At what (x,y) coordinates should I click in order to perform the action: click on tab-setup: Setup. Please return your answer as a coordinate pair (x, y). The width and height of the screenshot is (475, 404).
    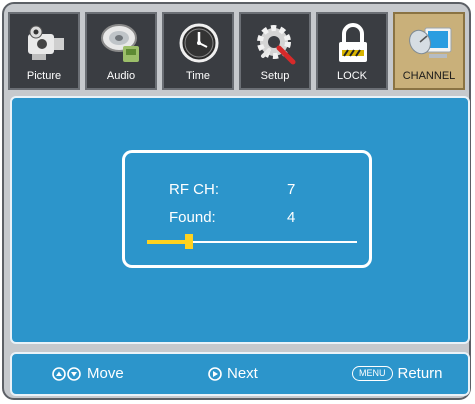
    Looking at the image, I should click on (275, 51).